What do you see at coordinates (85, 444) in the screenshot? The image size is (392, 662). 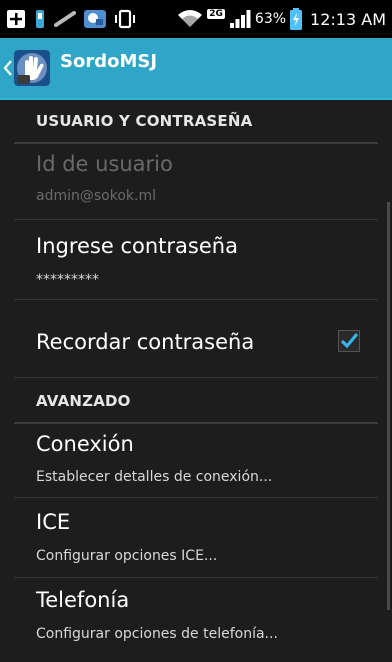 I see `pref-connection-title: Conexión` at bounding box center [85, 444].